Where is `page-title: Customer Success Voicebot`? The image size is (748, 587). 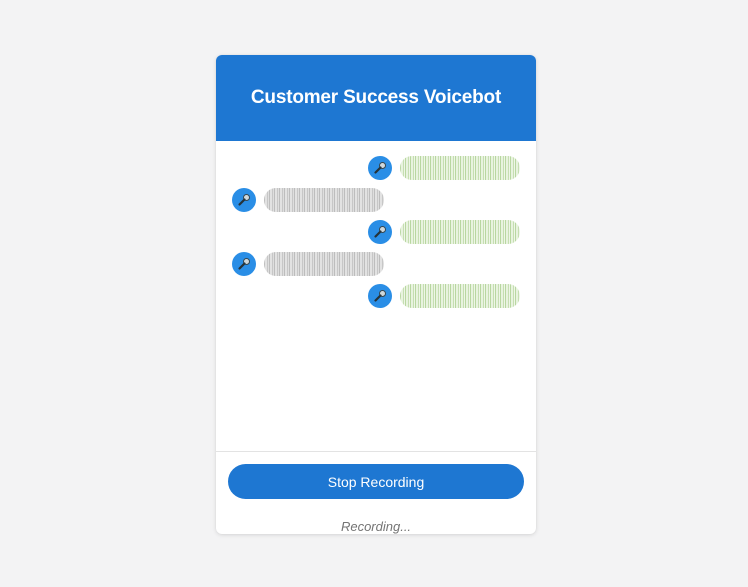 page-title: Customer Success Voicebot is located at coordinates (376, 97).